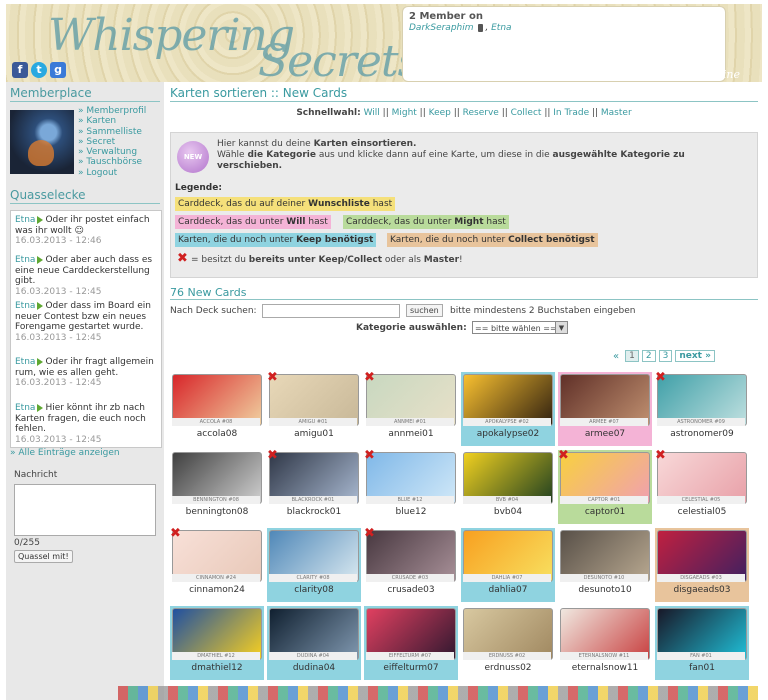 The image size is (768, 700). Describe the element at coordinates (605, 643) in the screenshot. I see `card-item: ETERNALSNOW #11 eternalsnow11` at that location.